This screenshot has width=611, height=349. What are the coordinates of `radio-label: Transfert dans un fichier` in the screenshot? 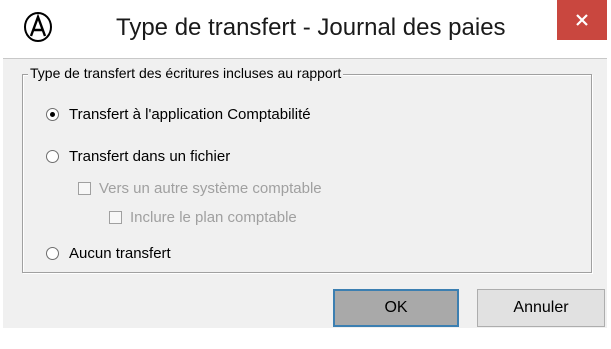 It's located at (150, 156).